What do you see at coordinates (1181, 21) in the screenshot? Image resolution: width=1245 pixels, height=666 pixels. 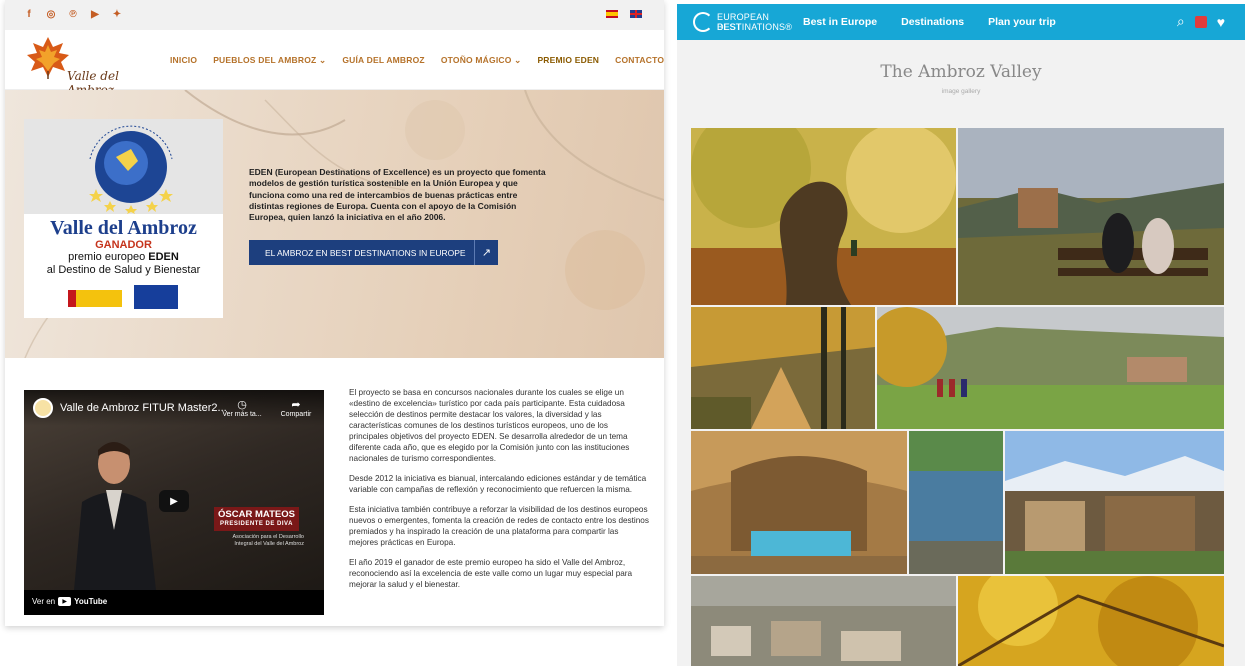 I see `search-icon: ⌕` at bounding box center [1181, 21].